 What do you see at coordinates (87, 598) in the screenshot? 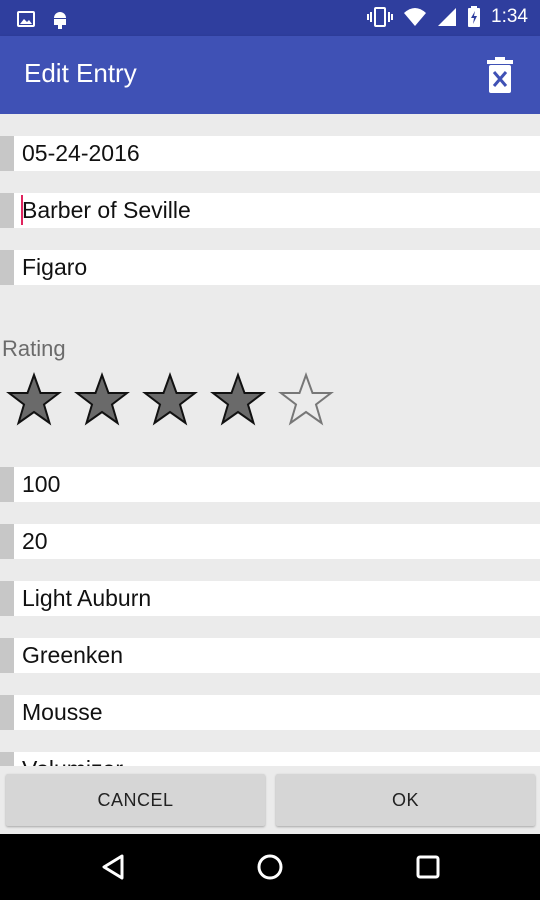
I see `field-value: Light Auburn` at bounding box center [87, 598].